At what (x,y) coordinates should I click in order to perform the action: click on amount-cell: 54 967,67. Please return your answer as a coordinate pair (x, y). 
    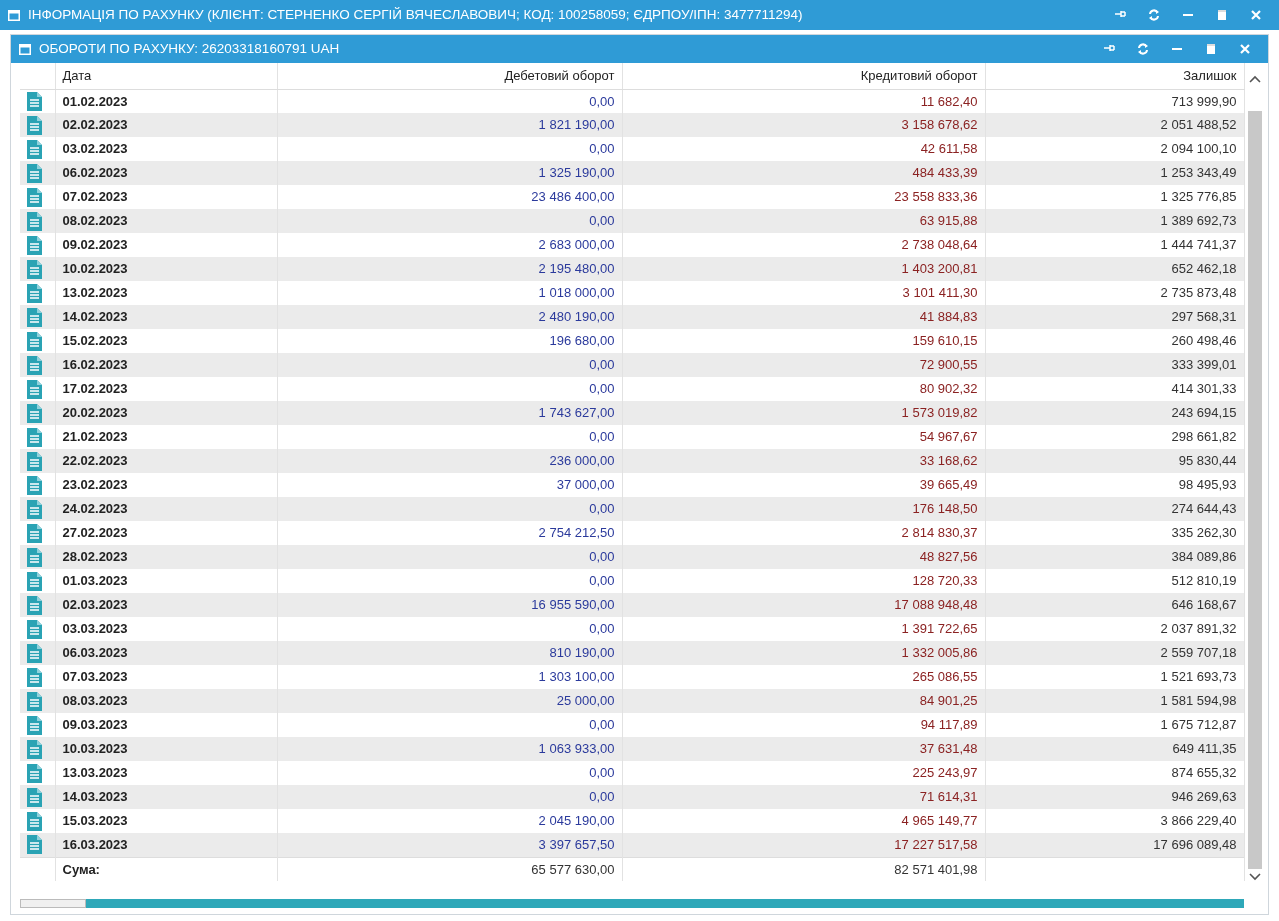
    Looking at the image, I should click on (948, 437).